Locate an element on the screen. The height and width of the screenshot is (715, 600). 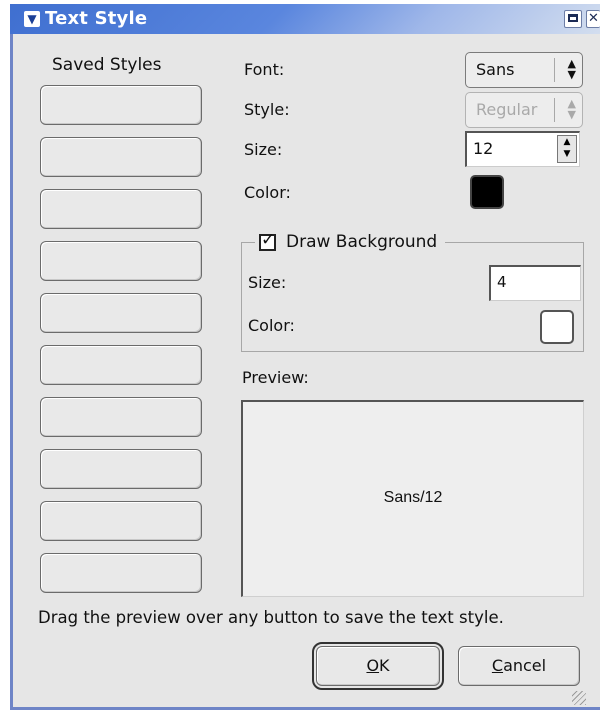
close-icon: ✕ is located at coordinates (593, 19).